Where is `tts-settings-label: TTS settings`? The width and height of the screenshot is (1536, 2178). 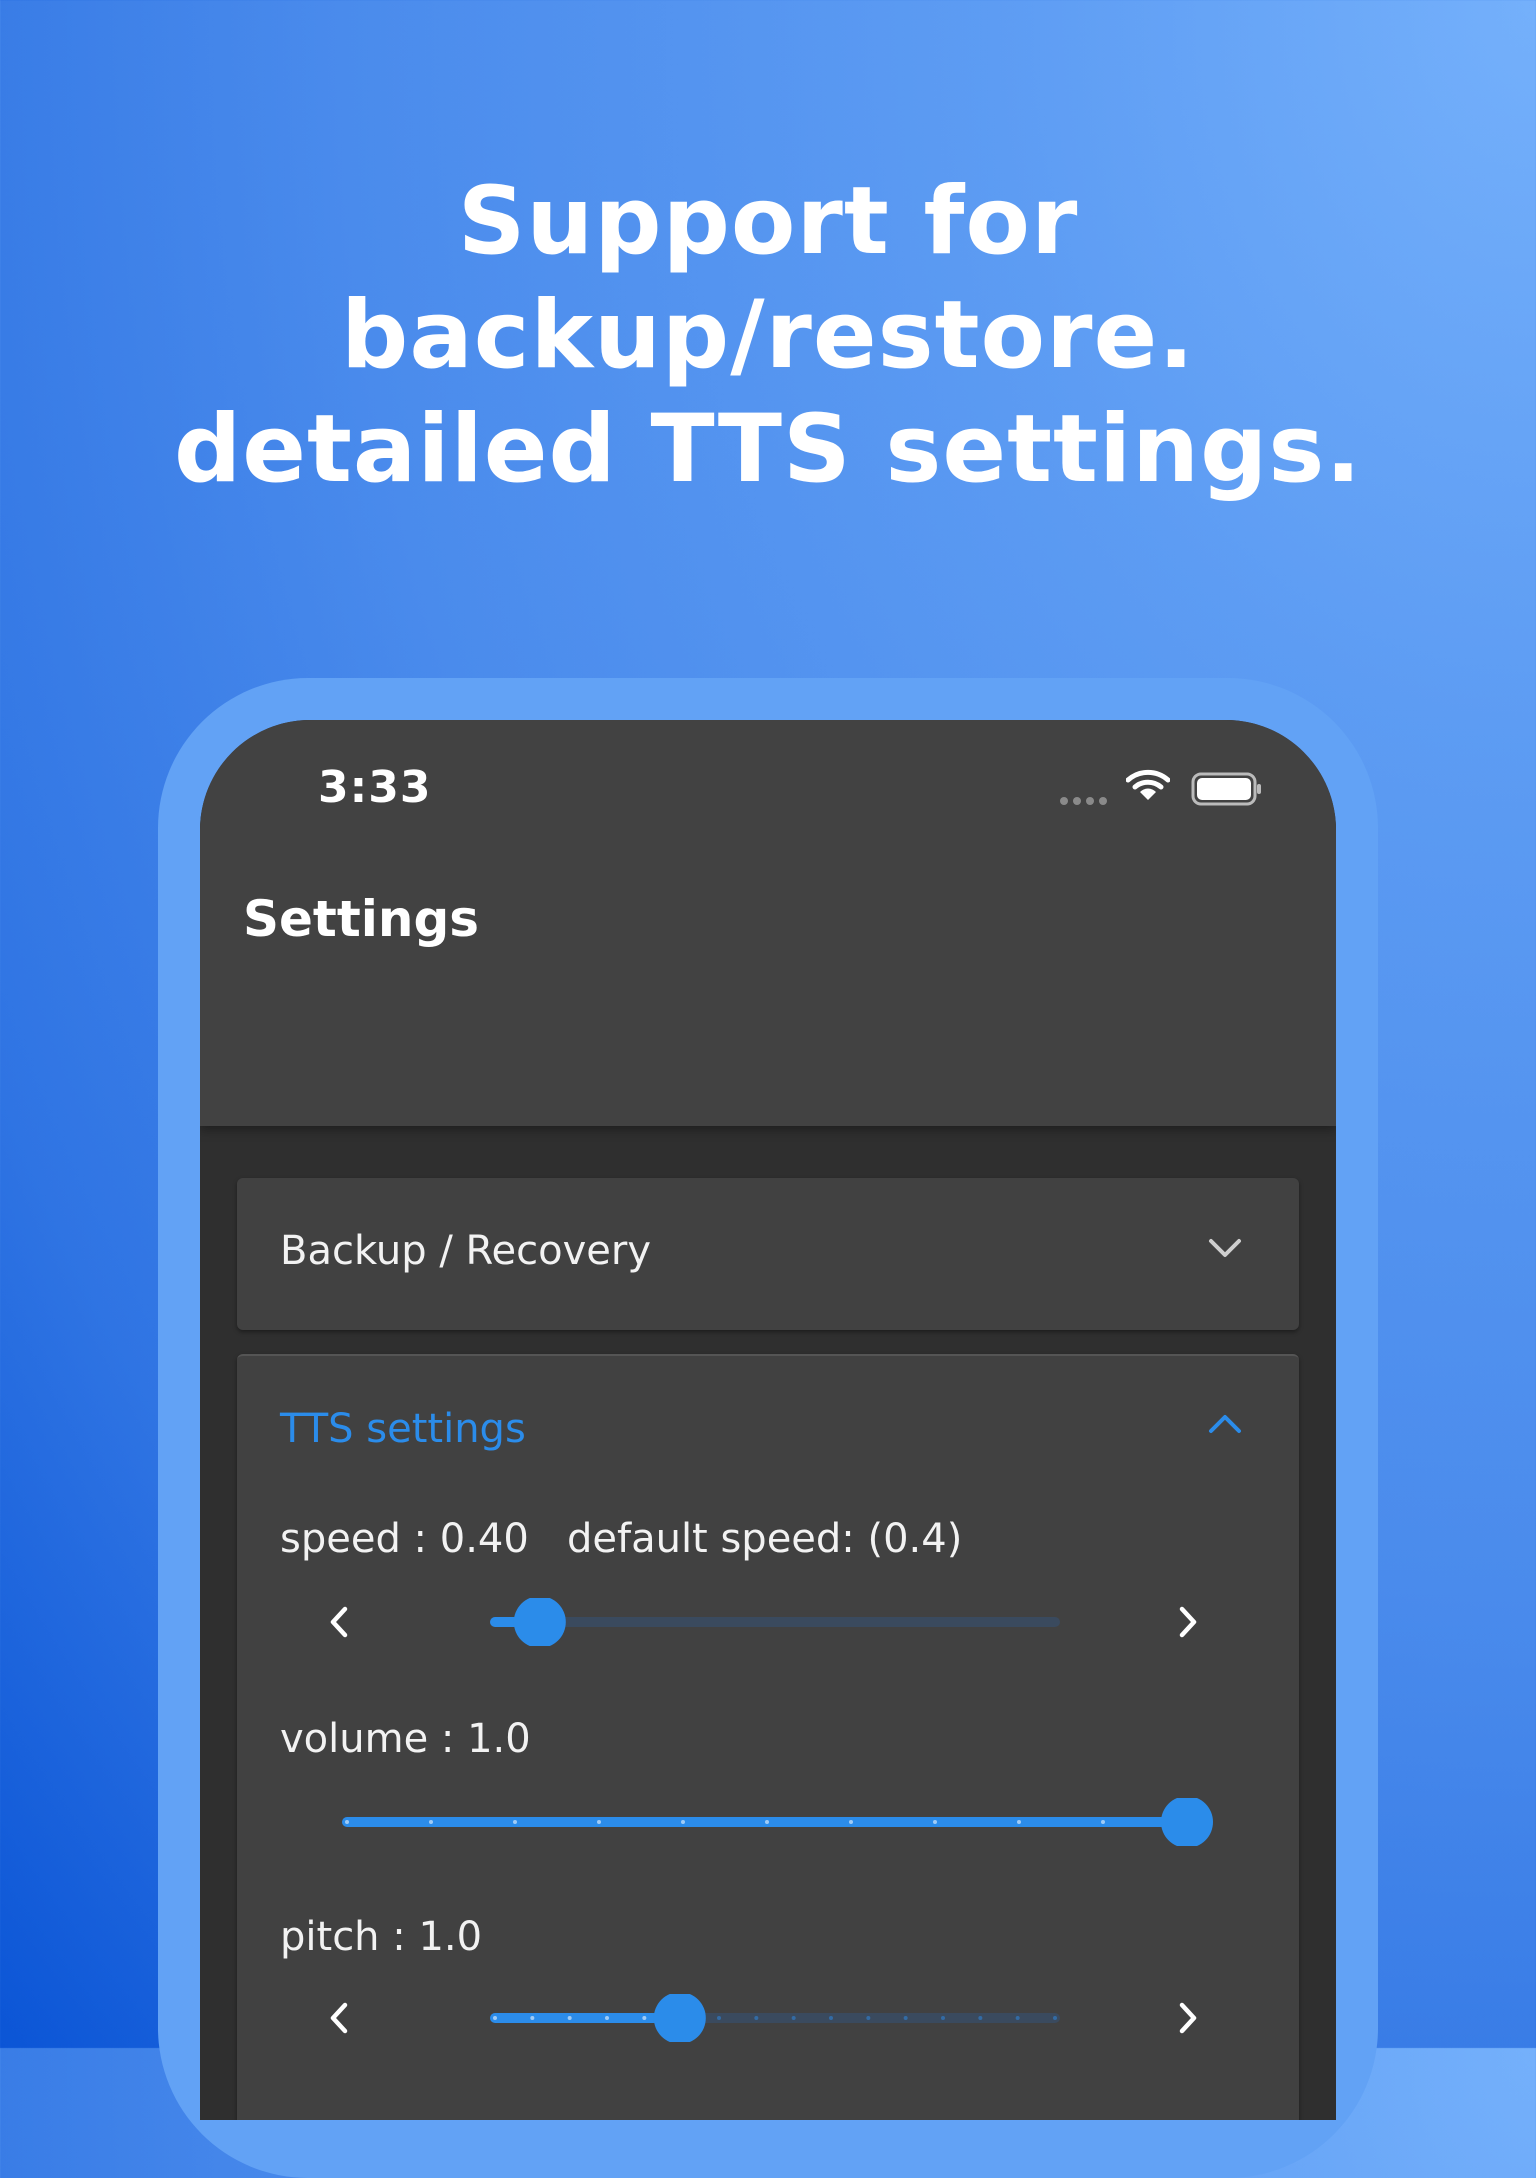 tts-settings-label: TTS settings is located at coordinates (403, 1429).